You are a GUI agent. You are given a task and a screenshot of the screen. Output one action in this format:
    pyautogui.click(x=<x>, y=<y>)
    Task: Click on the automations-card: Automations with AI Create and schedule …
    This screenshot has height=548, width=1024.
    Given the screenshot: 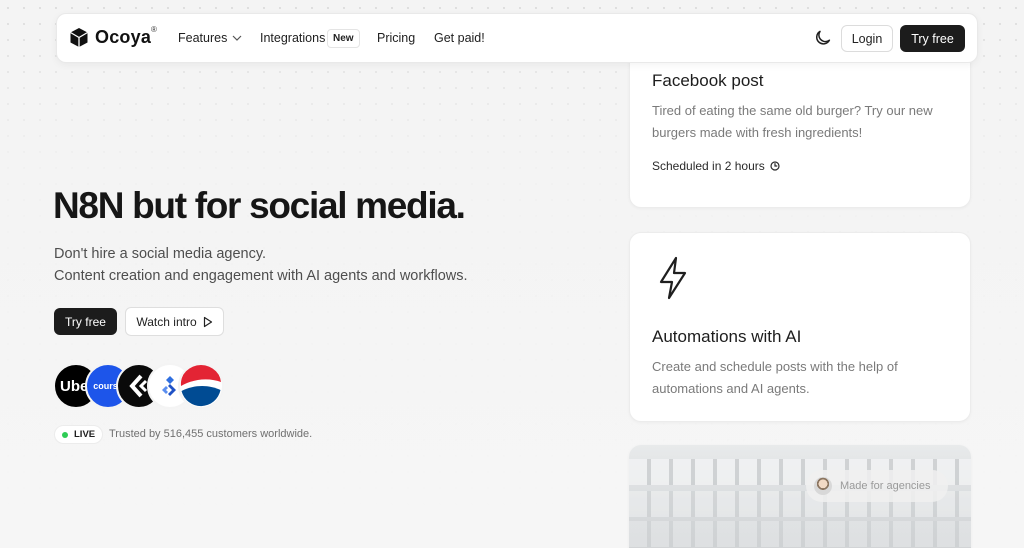 What is the action you would take?
    pyautogui.click(x=800, y=327)
    